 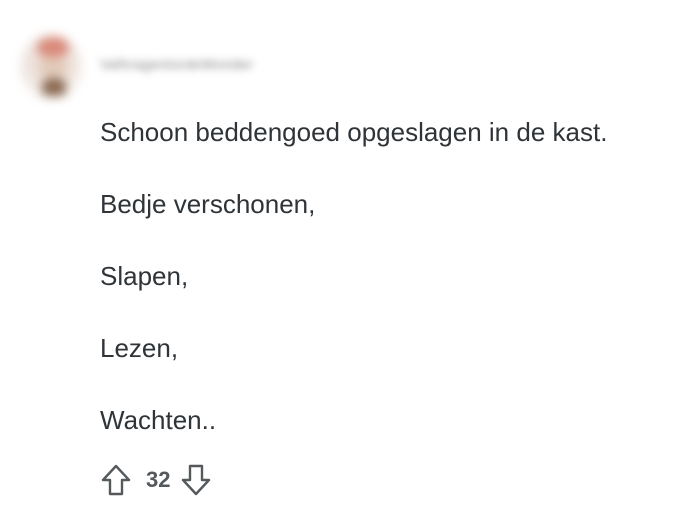 I want to click on comment-line-4: Lezen,, so click(x=139, y=348).